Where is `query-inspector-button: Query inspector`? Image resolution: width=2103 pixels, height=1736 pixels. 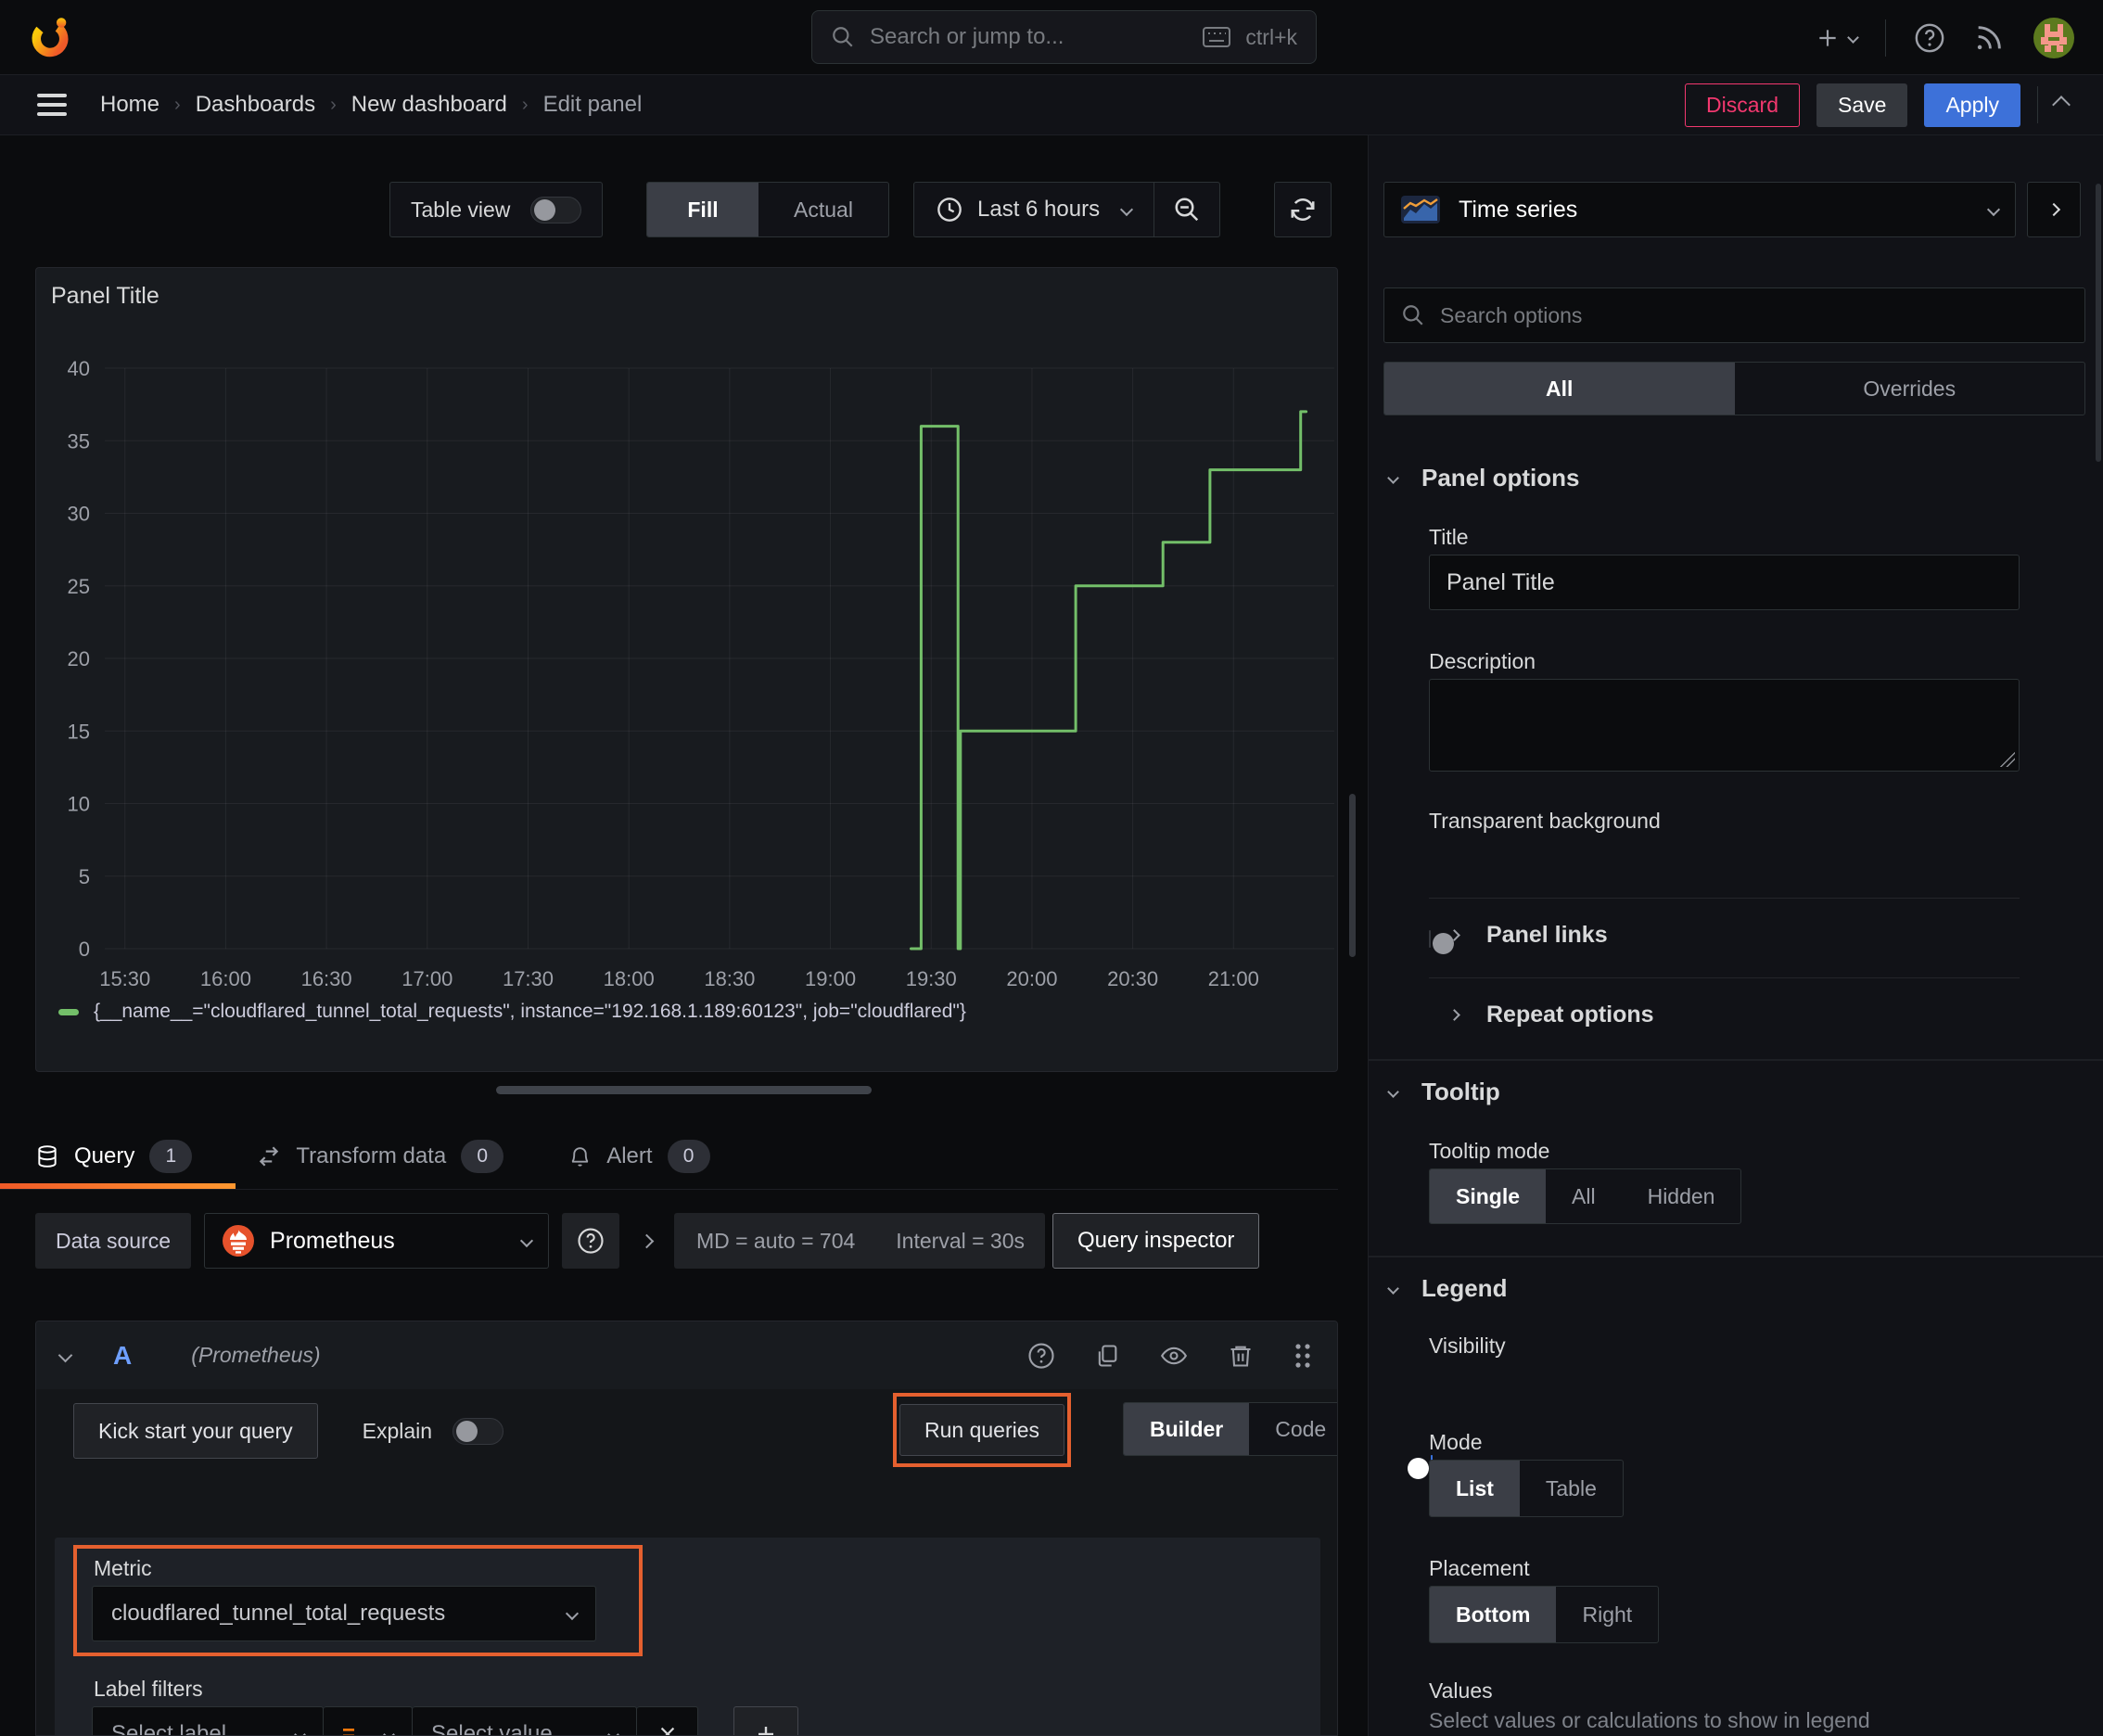 query-inspector-button: Query inspector is located at coordinates (1156, 1241).